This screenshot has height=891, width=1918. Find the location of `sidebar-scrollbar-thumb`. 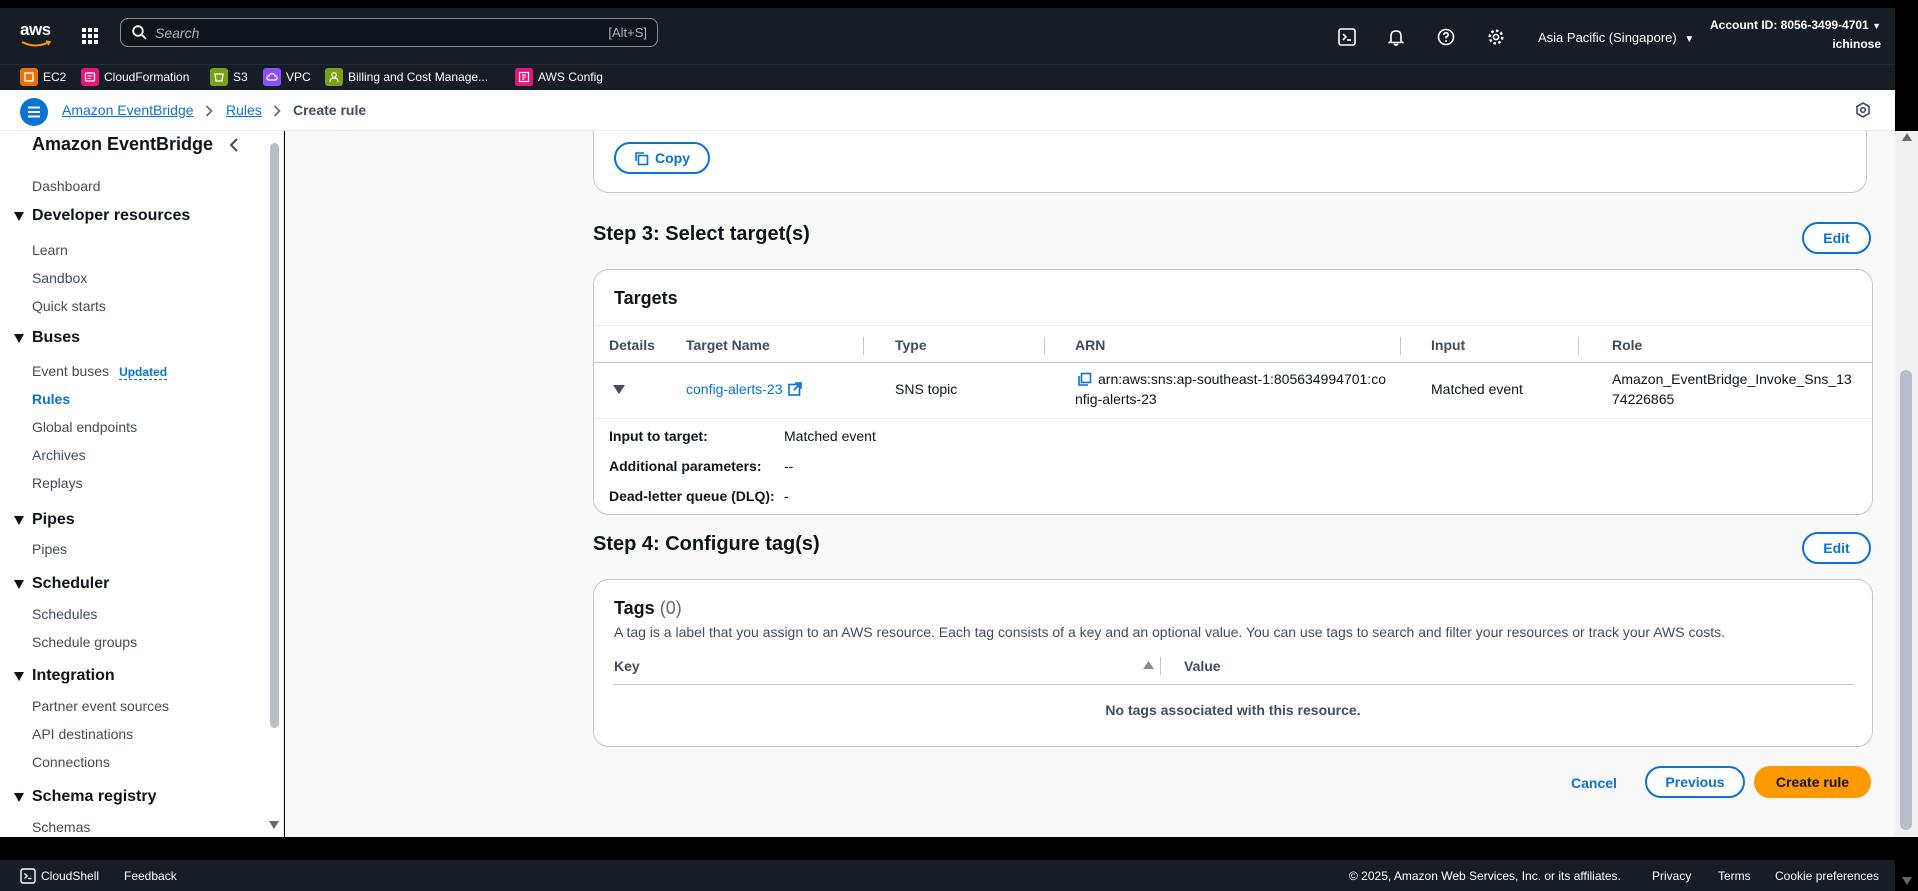

sidebar-scrollbar-thumb is located at coordinates (274, 435).